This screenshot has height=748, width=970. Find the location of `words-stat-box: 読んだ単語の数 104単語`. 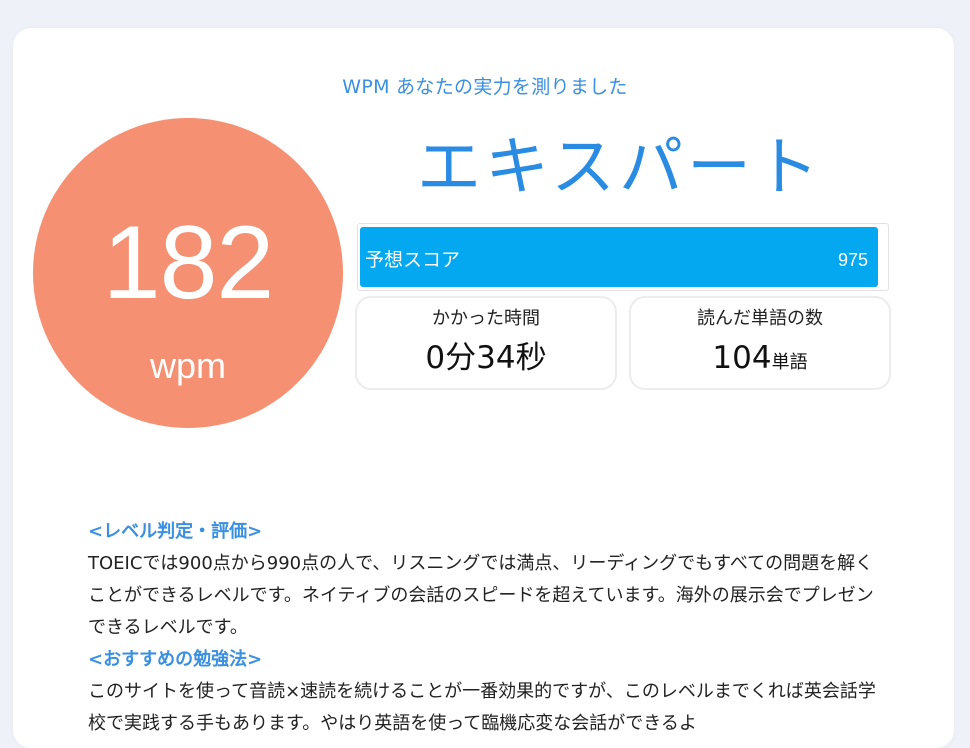

words-stat-box: 読んだ単語の数 104単語 is located at coordinates (760, 343).